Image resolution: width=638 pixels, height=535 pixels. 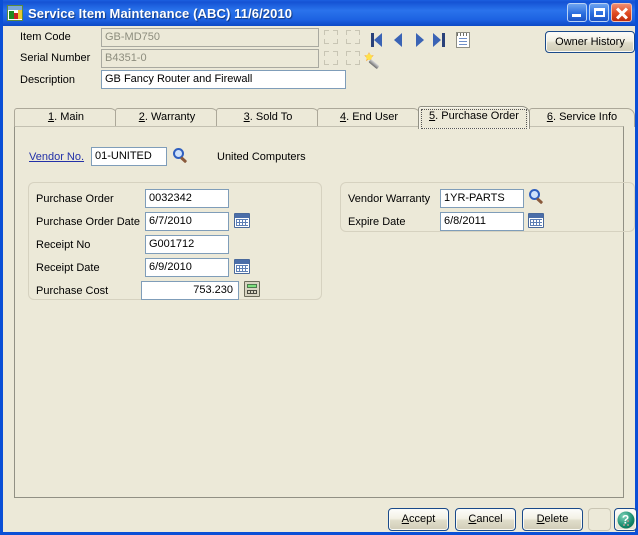 What do you see at coordinates (261, 157) in the screenshot?
I see `vendor-name-text: United Computers` at bounding box center [261, 157].